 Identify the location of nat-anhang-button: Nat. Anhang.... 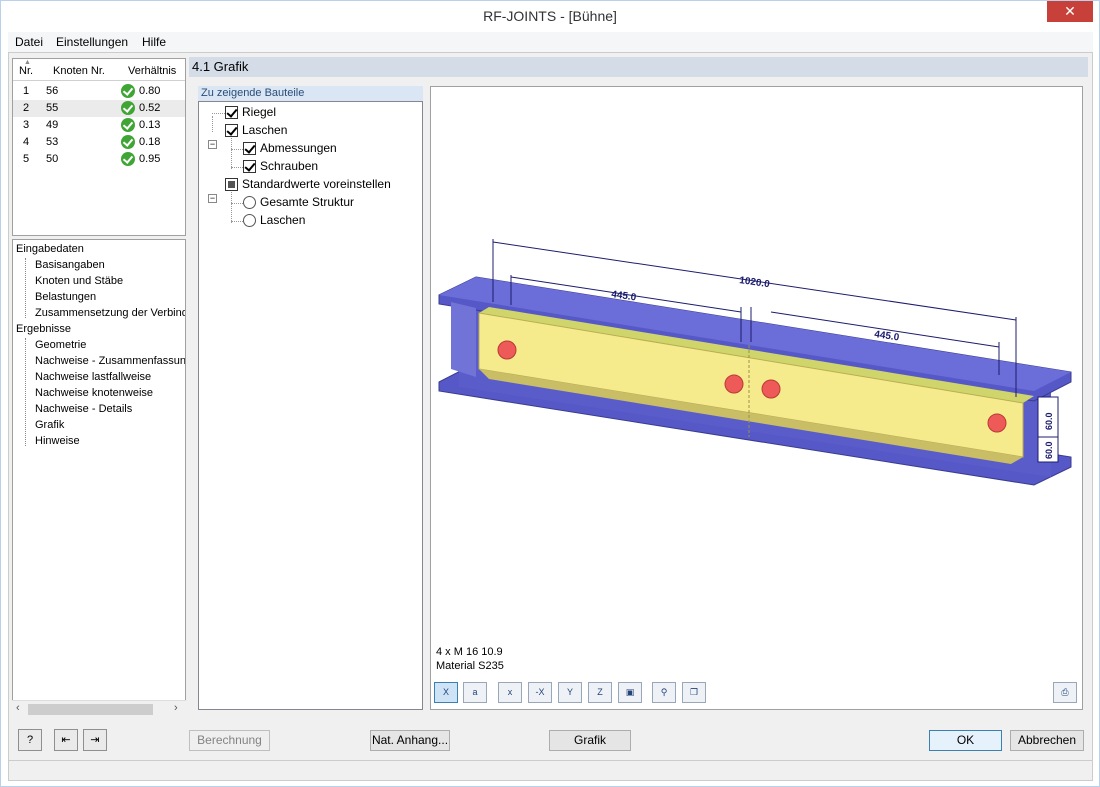
(410, 740).